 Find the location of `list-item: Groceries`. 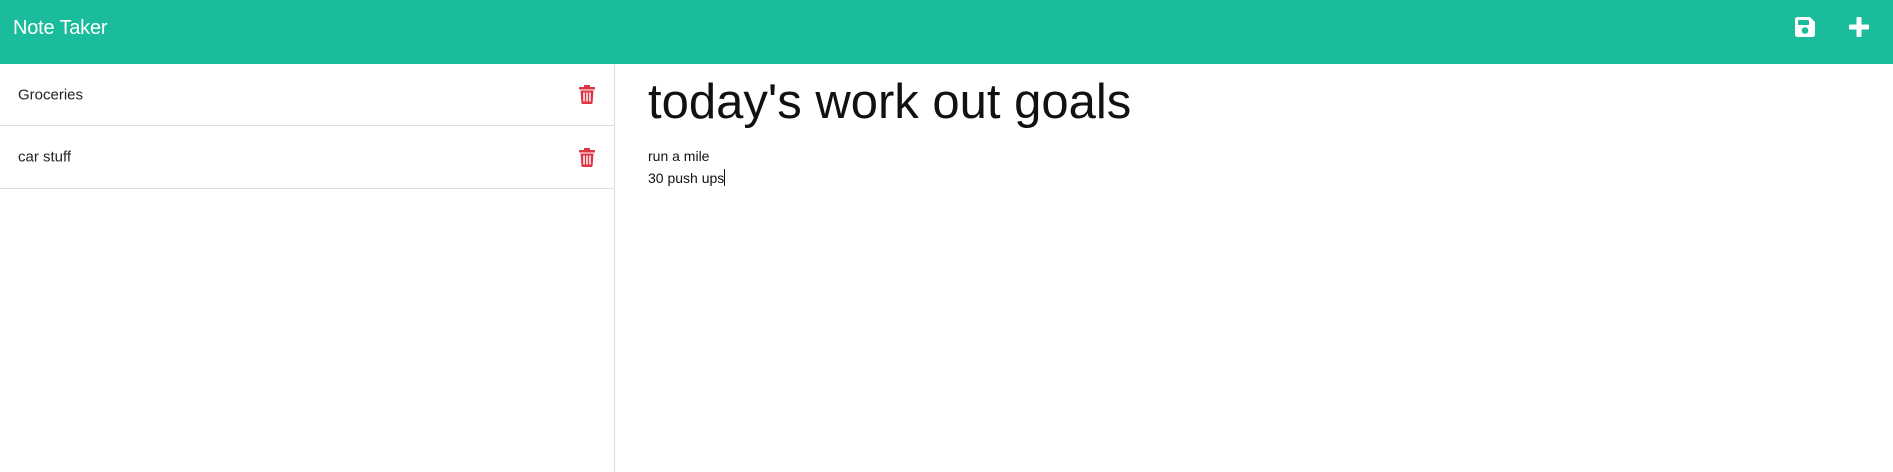

list-item: Groceries is located at coordinates (307, 95).